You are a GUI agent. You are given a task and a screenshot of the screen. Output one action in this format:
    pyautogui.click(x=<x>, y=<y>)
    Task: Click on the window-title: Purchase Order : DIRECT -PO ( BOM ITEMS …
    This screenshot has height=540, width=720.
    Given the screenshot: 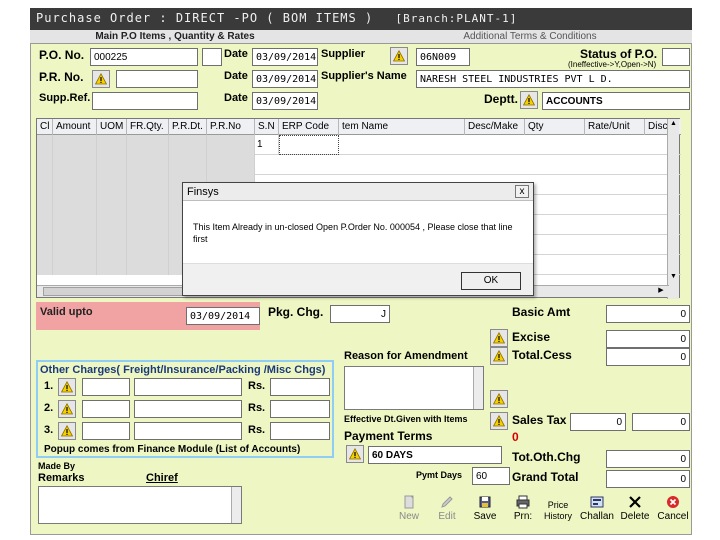 What is the action you would take?
    pyautogui.click(x=205, y=18)
    